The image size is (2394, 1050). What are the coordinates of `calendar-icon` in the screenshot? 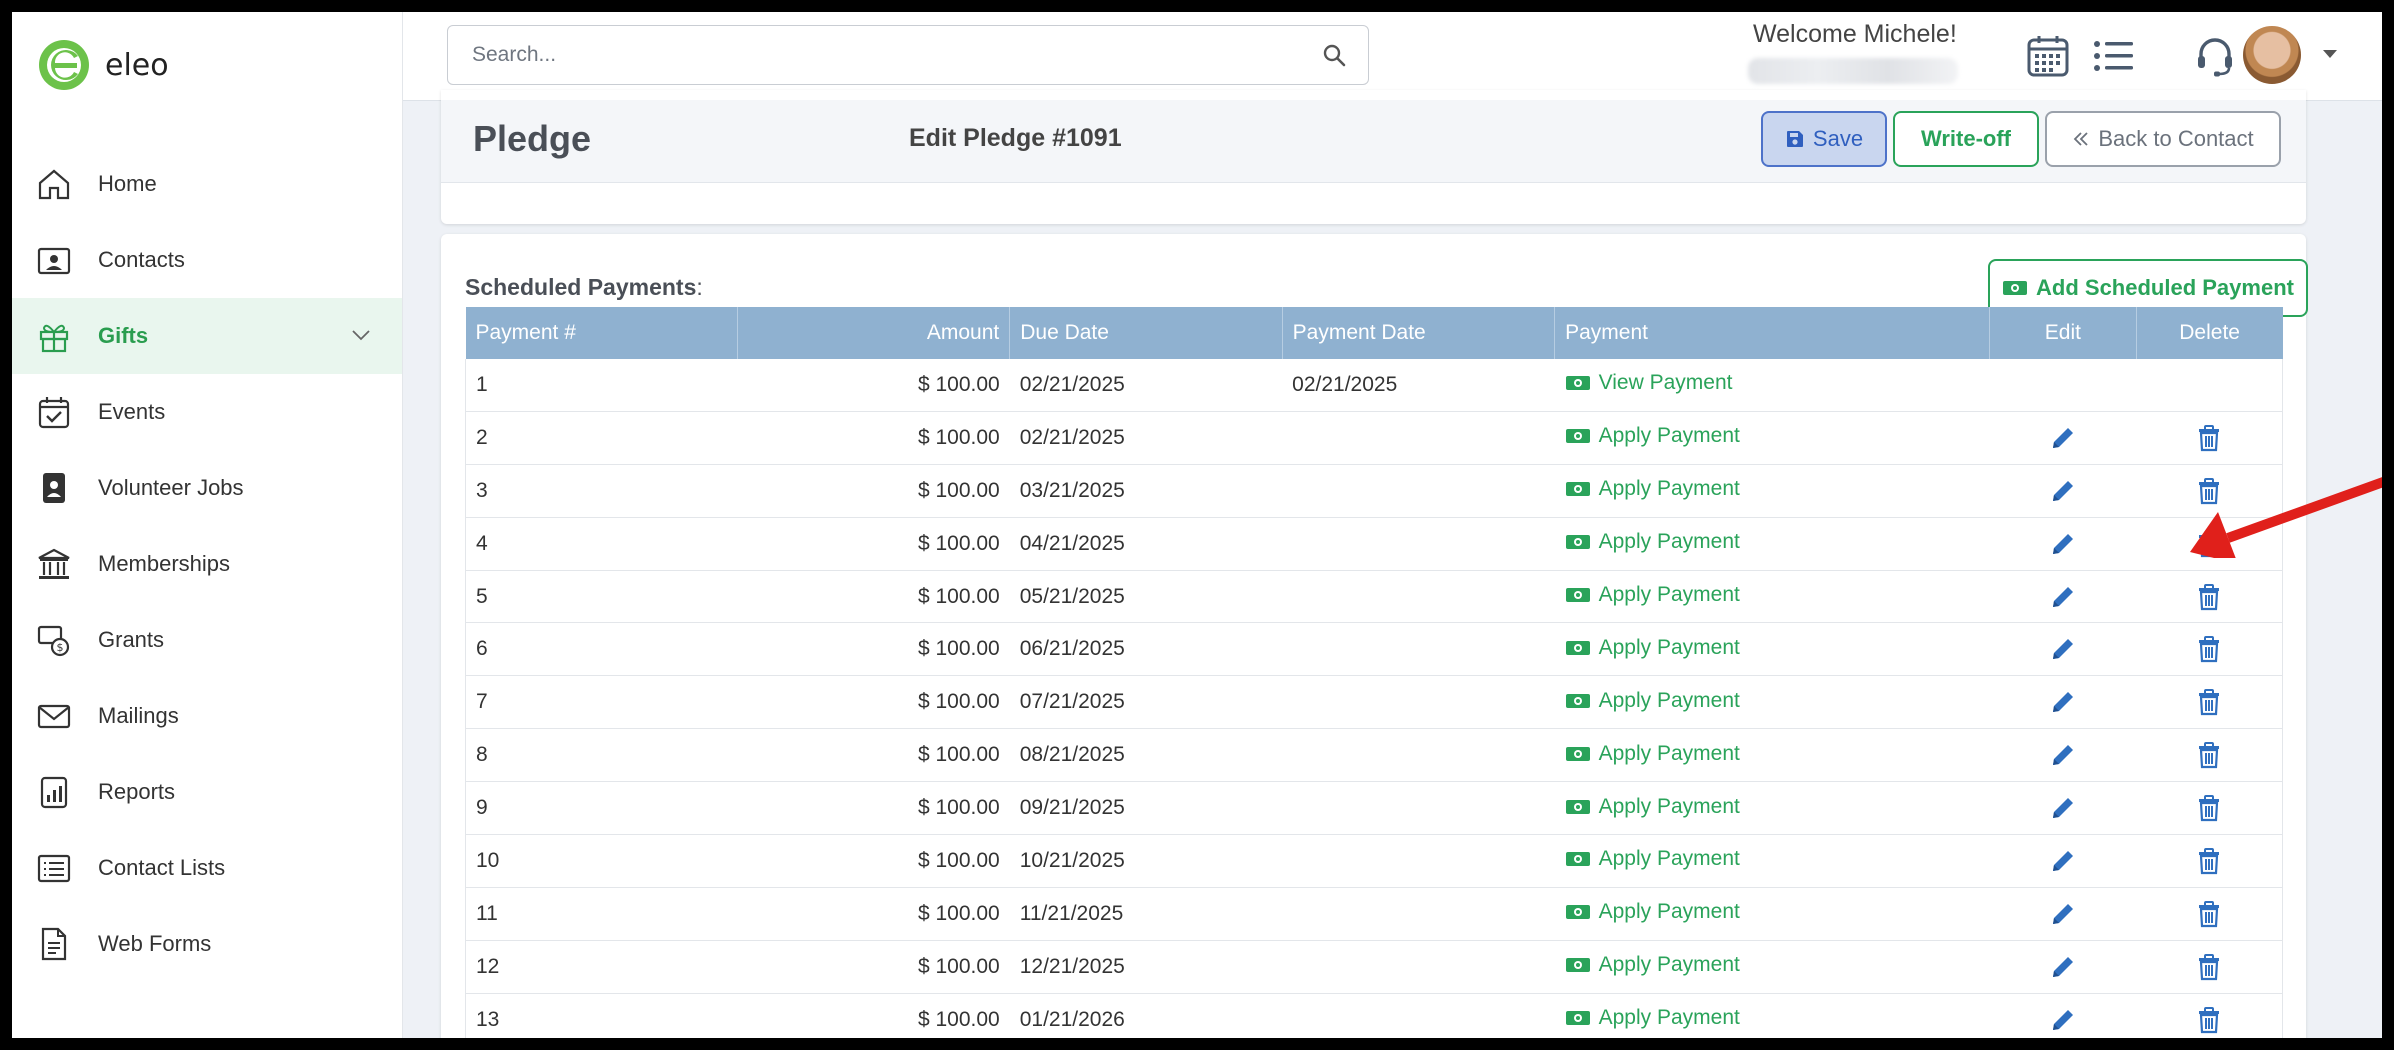 It's located at (2048, 56).